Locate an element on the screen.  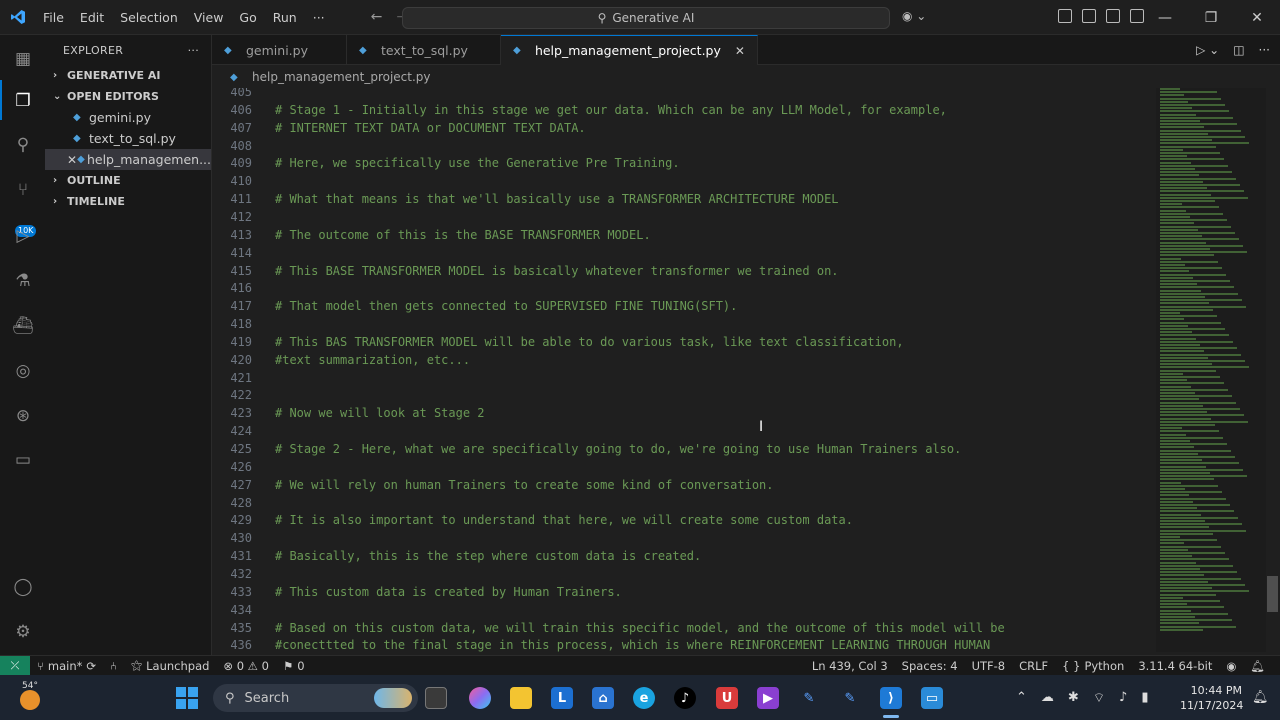
extensions-grid-icon: ▦ is located at coordinates (23, 59).